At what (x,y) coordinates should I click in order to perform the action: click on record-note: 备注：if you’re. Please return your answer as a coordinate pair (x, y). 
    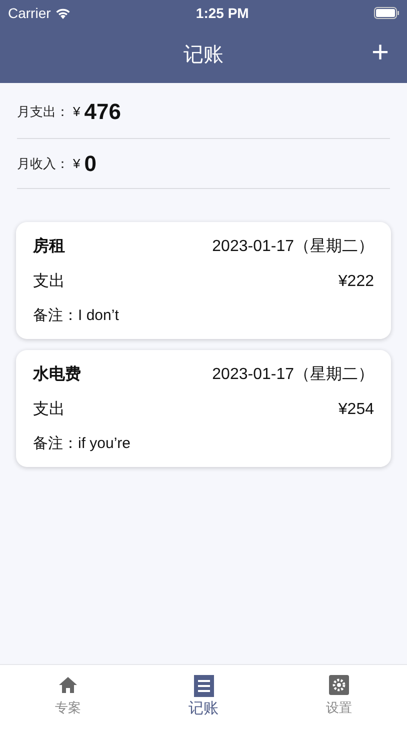
    Looking at the image, I should click on (82, 443).